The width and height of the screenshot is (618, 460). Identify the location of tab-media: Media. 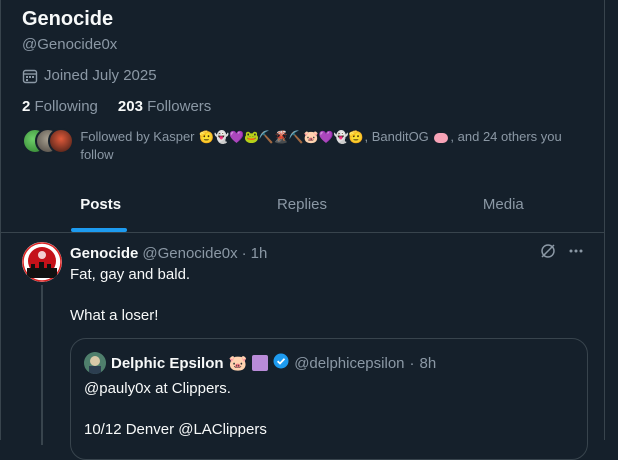
(503, 207).